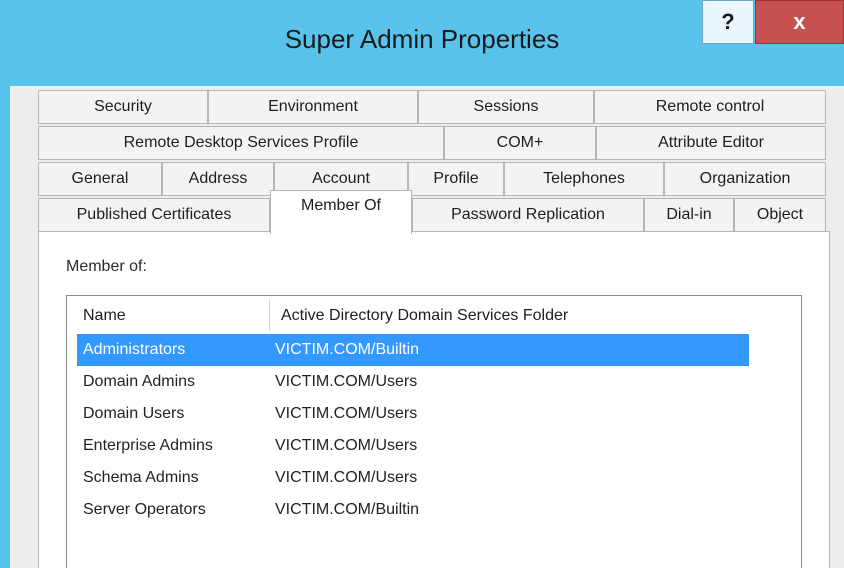  Describe the element at coordinates (456, 179) in the screenshot. I see `tab-profile: Profile` at that location.